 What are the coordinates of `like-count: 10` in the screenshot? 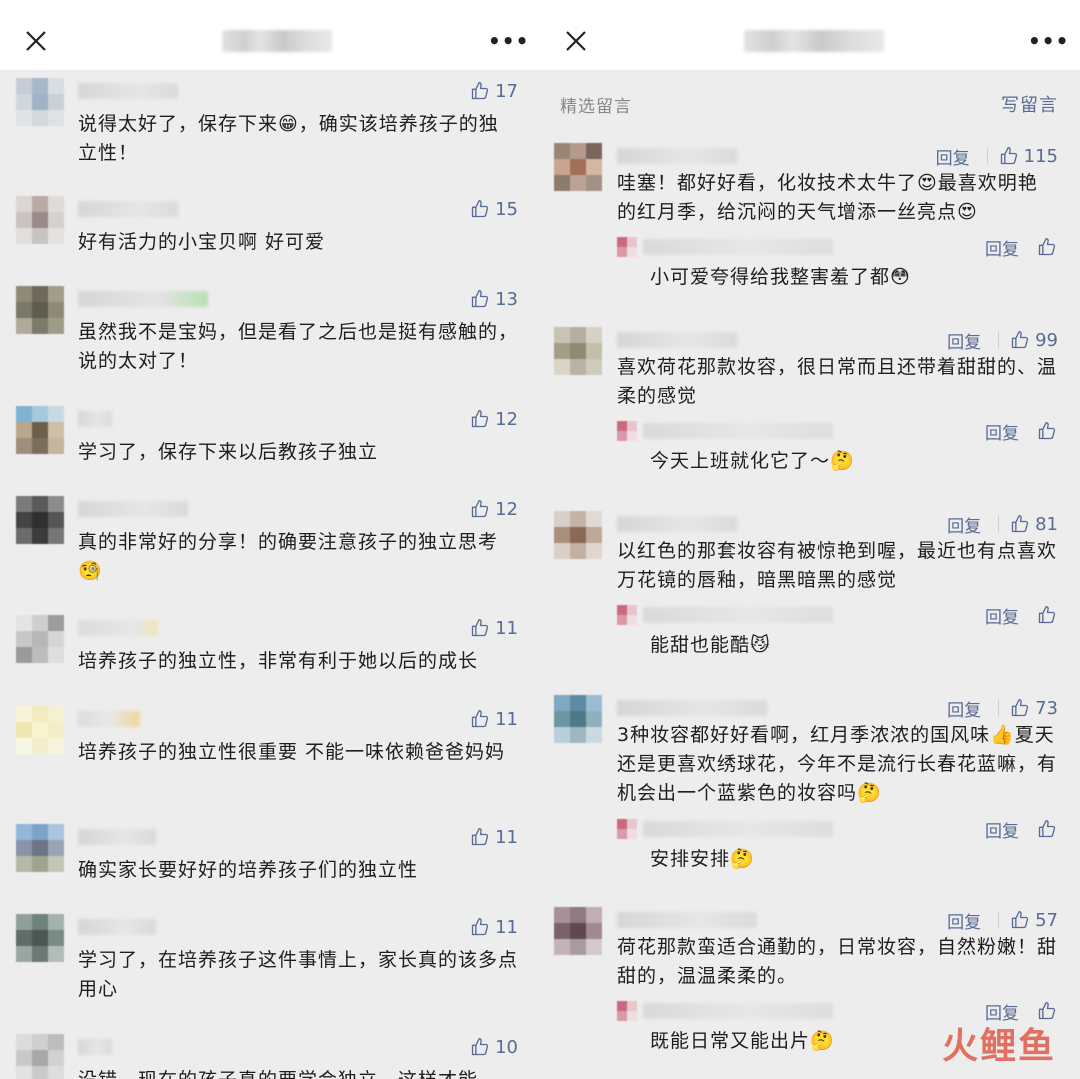 It's located at (506, 1047).